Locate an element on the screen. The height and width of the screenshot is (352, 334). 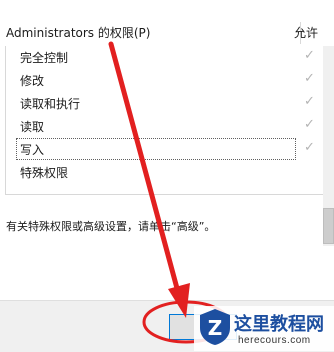
watermark-logo-icon: Z is located at coordinates (215, 327).